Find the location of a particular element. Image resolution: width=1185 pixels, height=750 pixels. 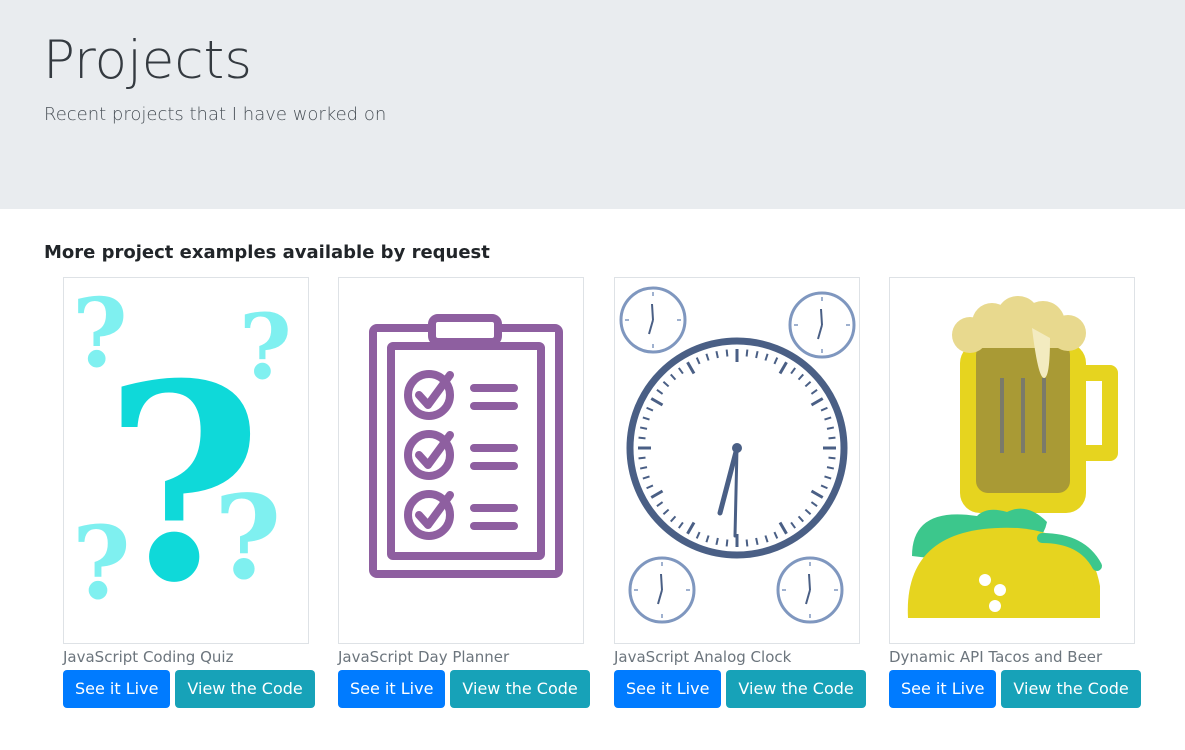

page-subtitle: Recent projects that I have worked on is located at coordinates (215, 114).